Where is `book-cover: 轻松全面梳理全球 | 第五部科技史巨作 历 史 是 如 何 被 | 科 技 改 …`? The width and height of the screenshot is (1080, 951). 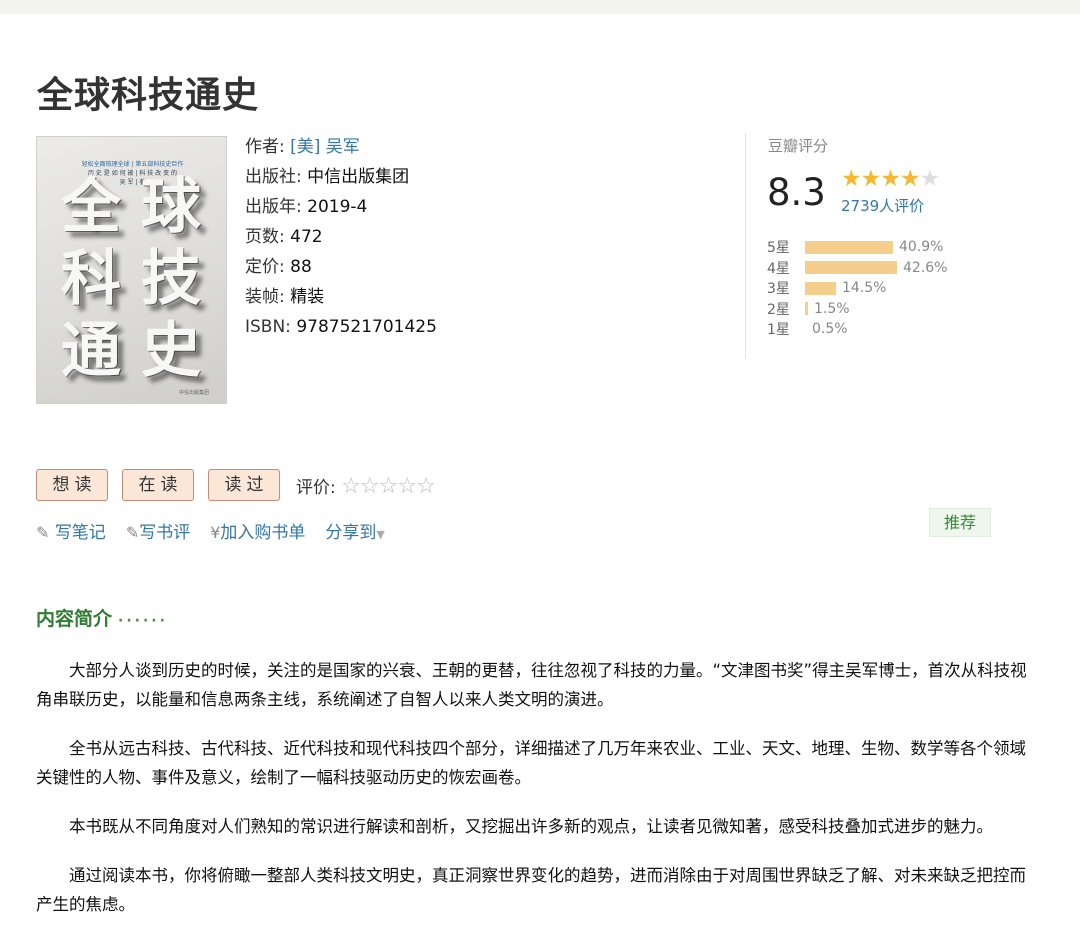 book-cover: 轻松全面梳理全球 | 第五部科技史巨作 历 史 是 如 何 被 | 科 技 改 … is located at coordinates (131, 270).